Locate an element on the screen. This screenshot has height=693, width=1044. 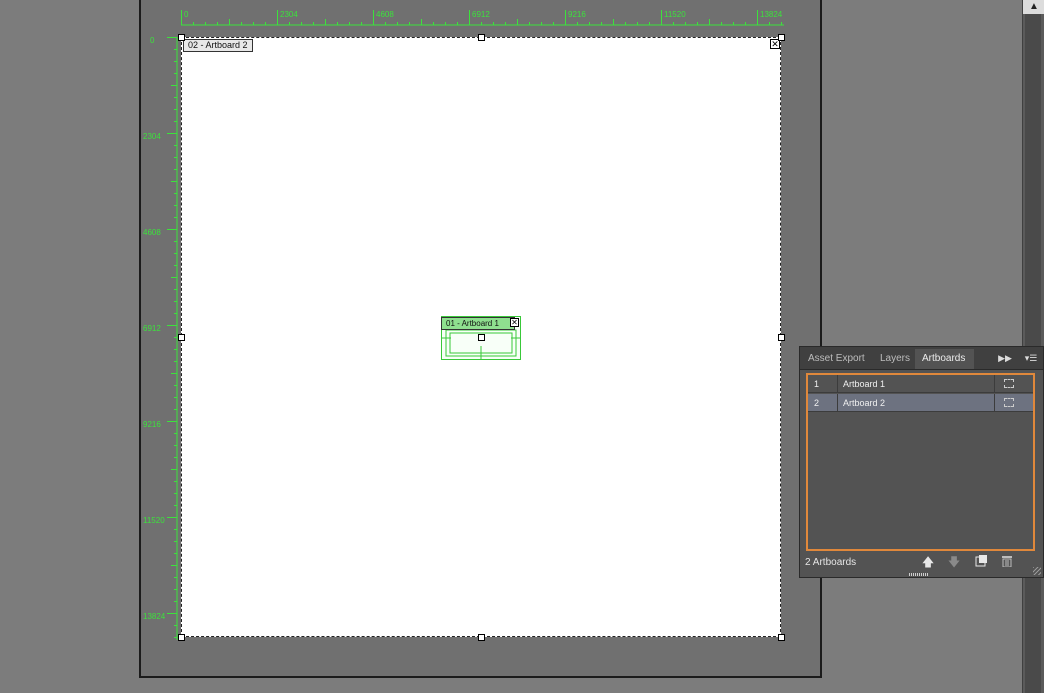
panel-menu-icon: ▾☰ is located at coordinates (1031, 358).